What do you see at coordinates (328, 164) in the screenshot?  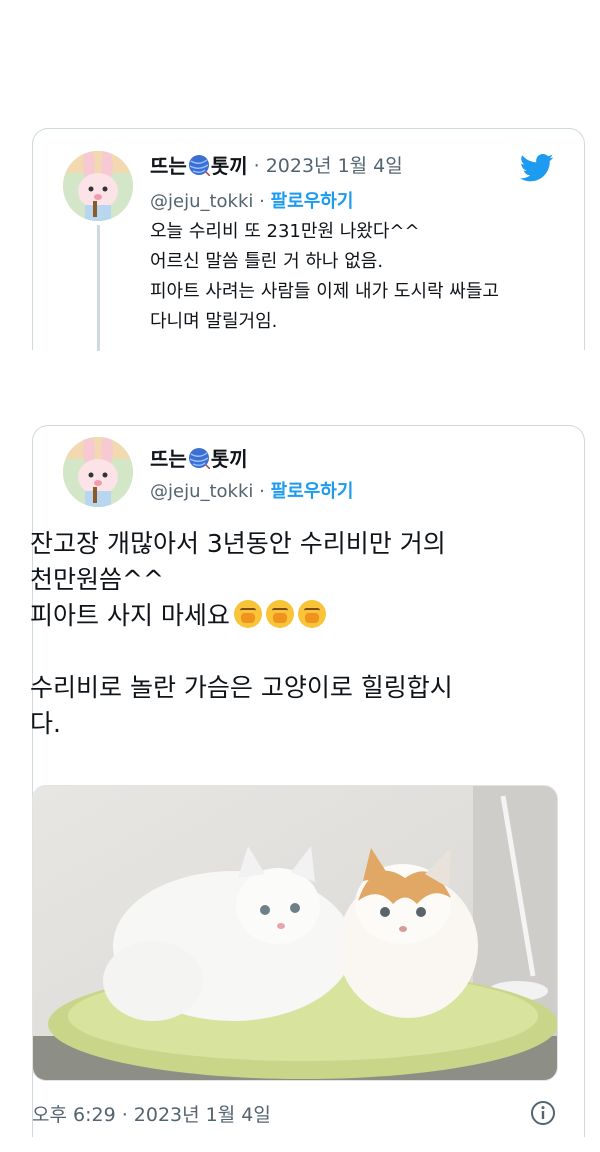 I see `tweet-date: · 2023년 1월 4일` at bounding box center [328, 164].